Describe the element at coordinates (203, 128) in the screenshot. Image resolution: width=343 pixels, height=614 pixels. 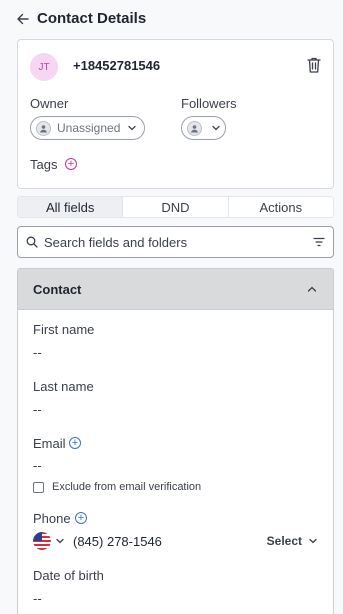
I see `followers-select` at that location.